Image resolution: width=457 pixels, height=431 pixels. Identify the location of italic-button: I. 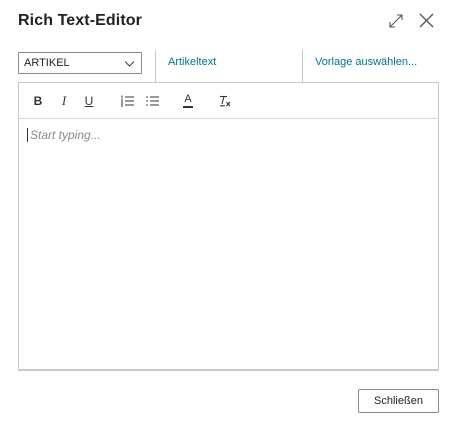
(64, 101).